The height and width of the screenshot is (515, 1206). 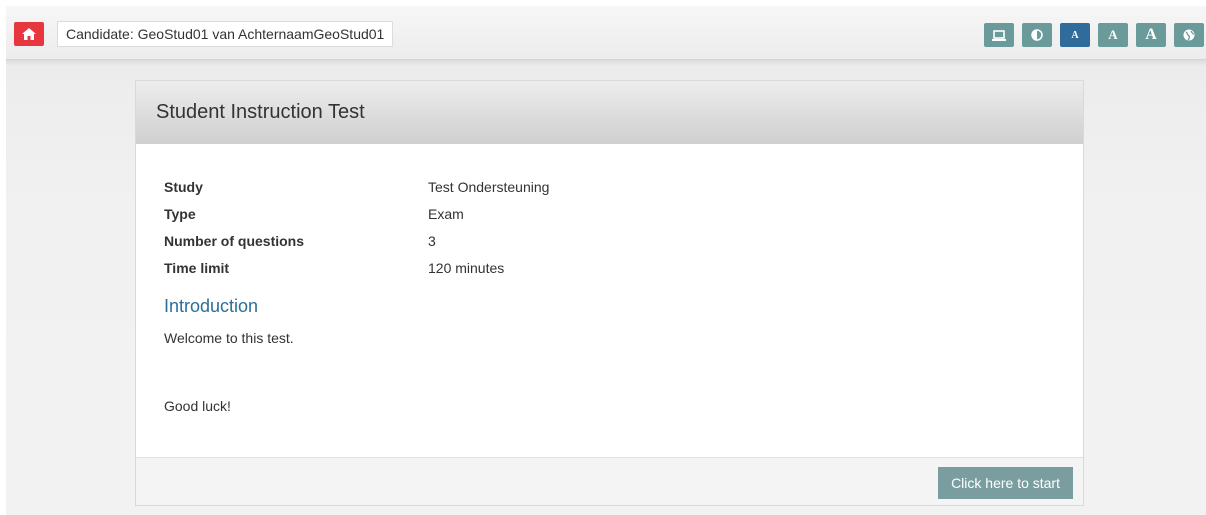 I want to click on introduction-heading: Introduction, so click(x=211, y=306).